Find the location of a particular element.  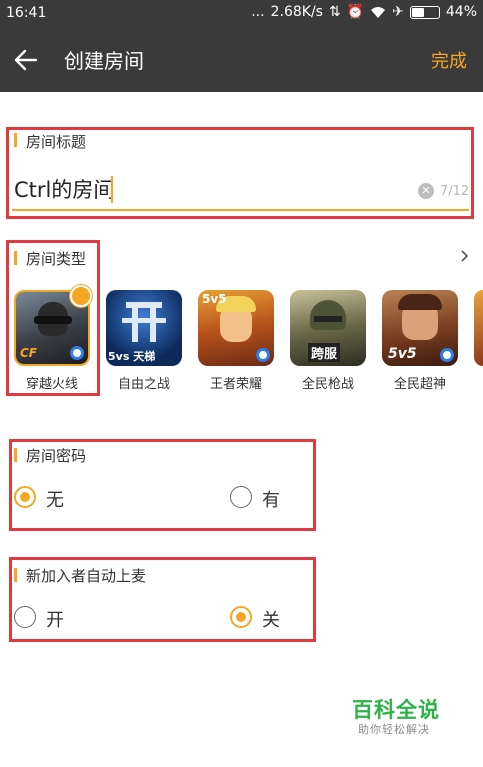

wzry-badge: 5v5 is located at coordinates (214, 299).